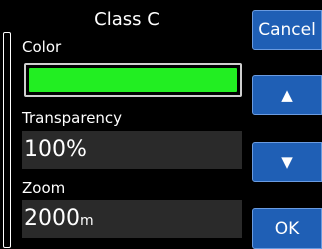  What do you see at coordinates (55, 149) in the screenshot?
I see `transparency-value: 100%` at bounding box center [55, 149].